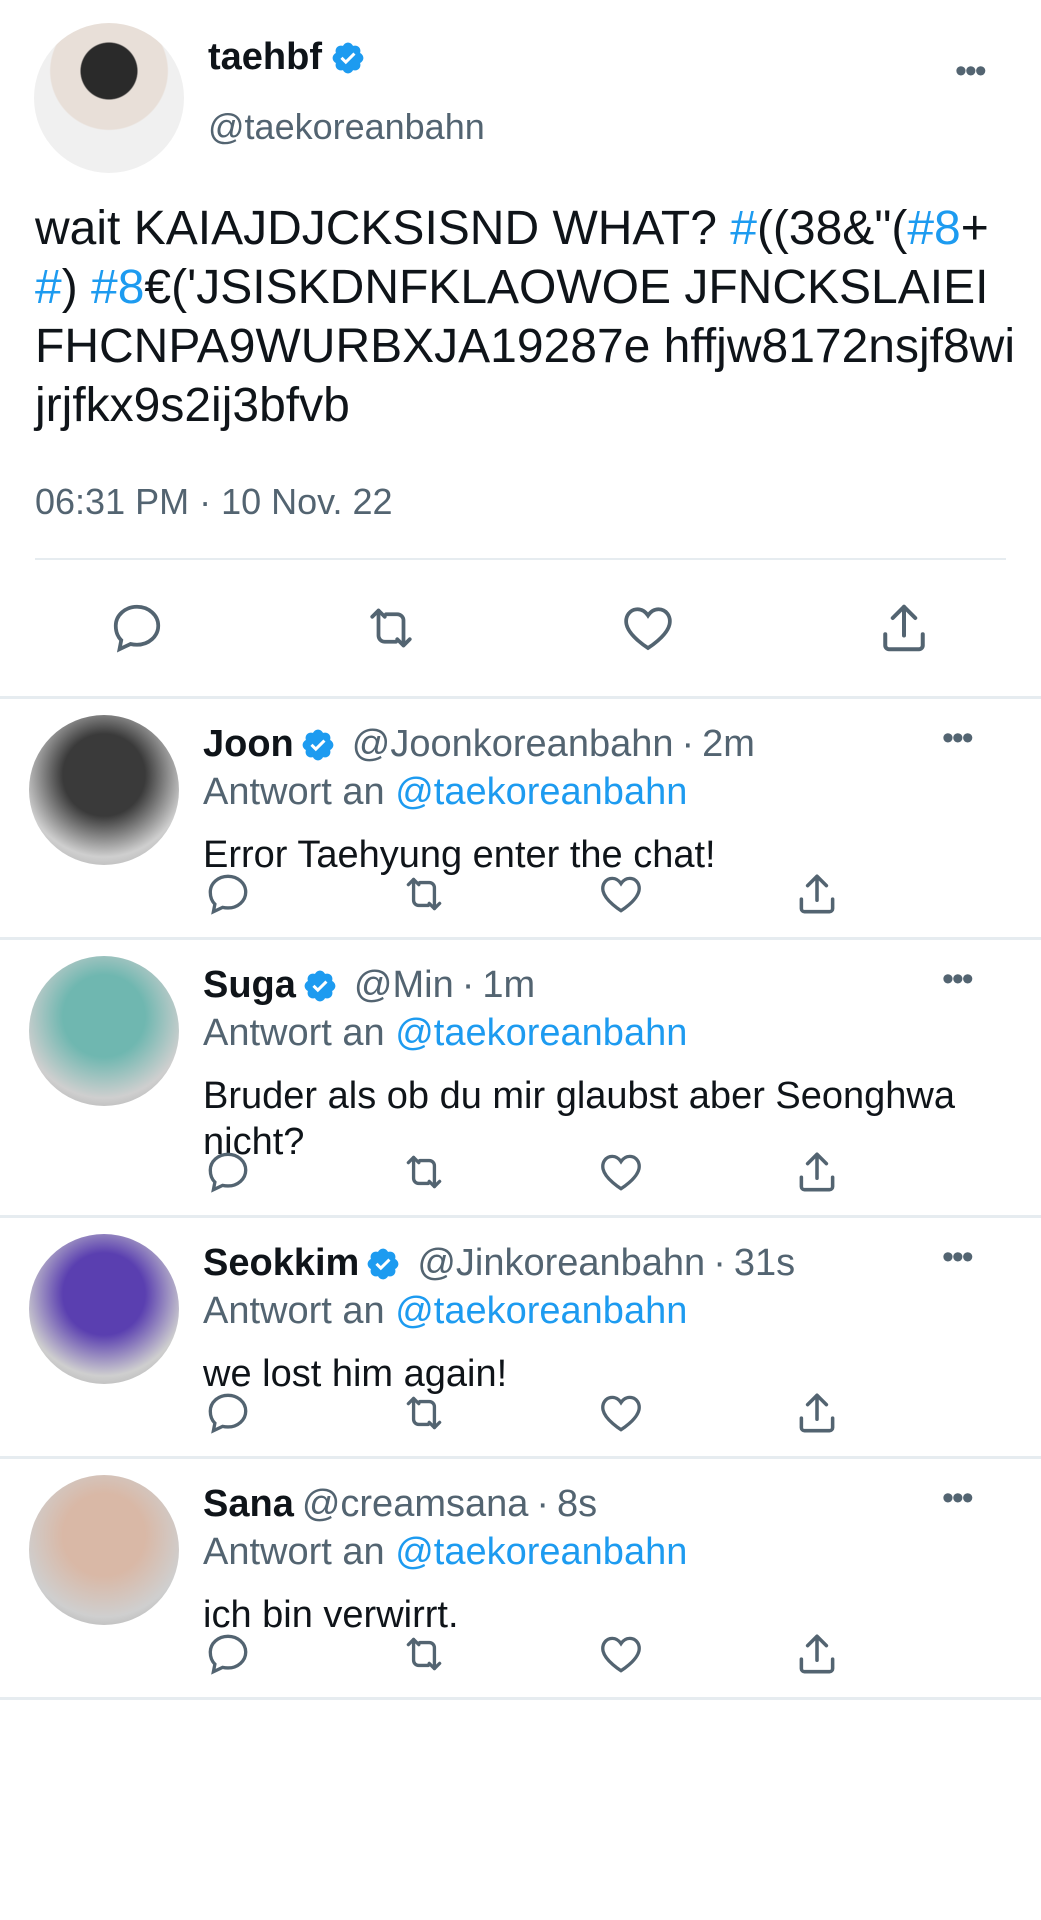 The width and height of the screenshot is (1041, 1920). What do you see at coordinates (248, 1504) in the screenshot?
I see `author-name: Sana` at bounding box center [248, 1504].